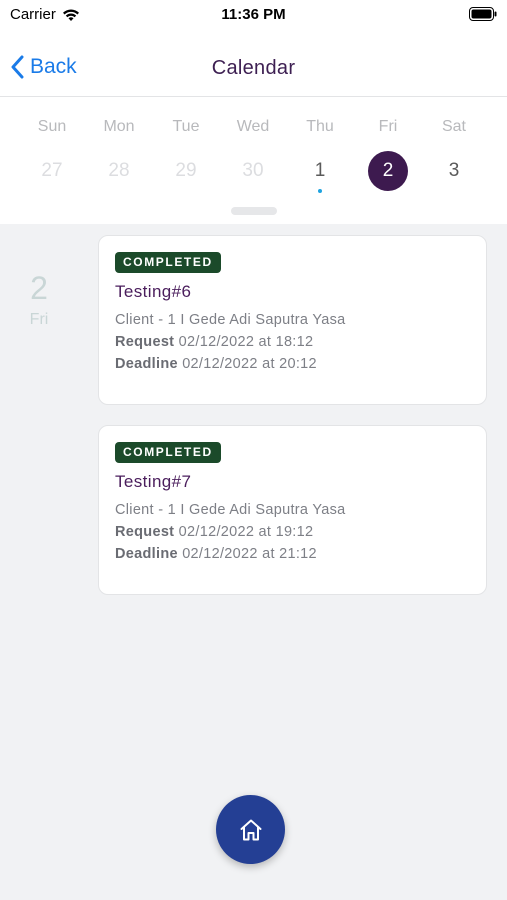  I want to click on request-value: 02/12/2022 at 18:12, so click(246, 342).